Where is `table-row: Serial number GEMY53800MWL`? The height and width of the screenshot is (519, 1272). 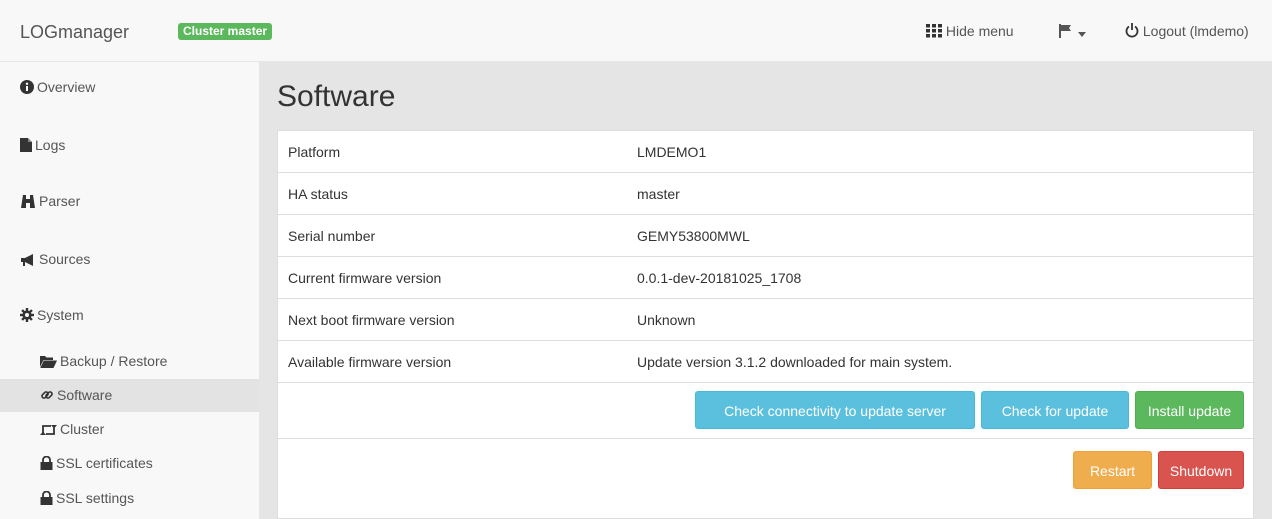 table-row: Serial number GEMY53800MWL is located at coordinates (765, 236).